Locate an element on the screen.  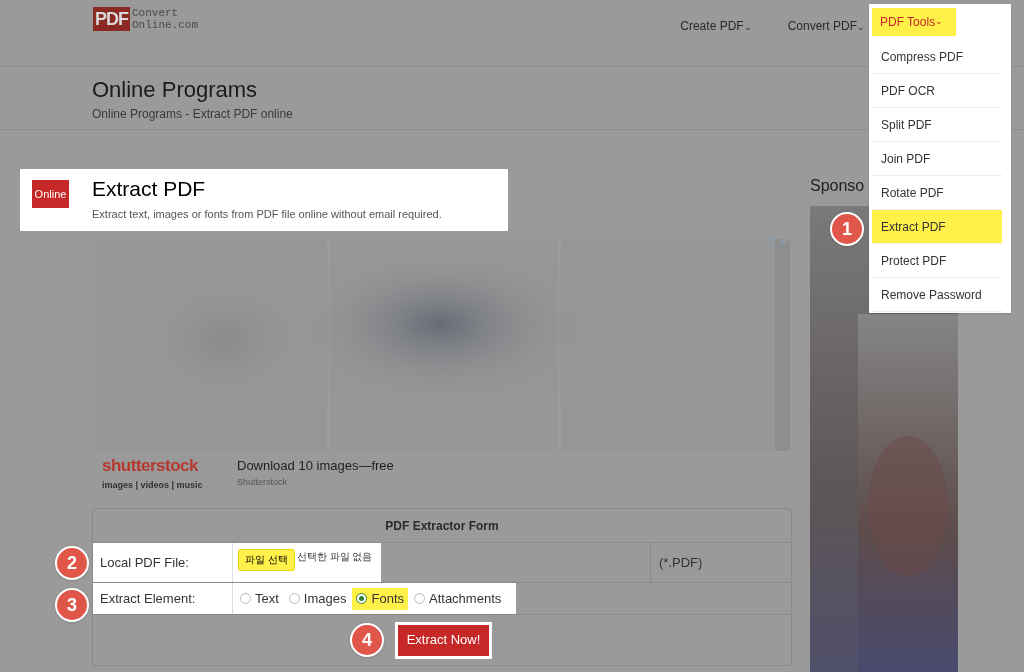
menu-item: PDF OCR is located at coordinates (937, 91).